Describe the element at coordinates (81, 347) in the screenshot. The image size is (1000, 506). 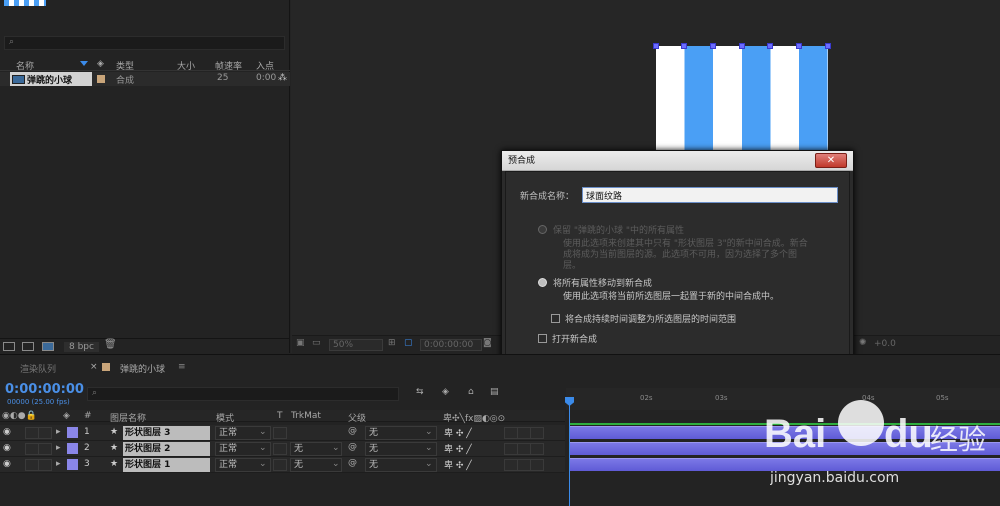
I see `bit-depth-button: 8 bpc` at that location.